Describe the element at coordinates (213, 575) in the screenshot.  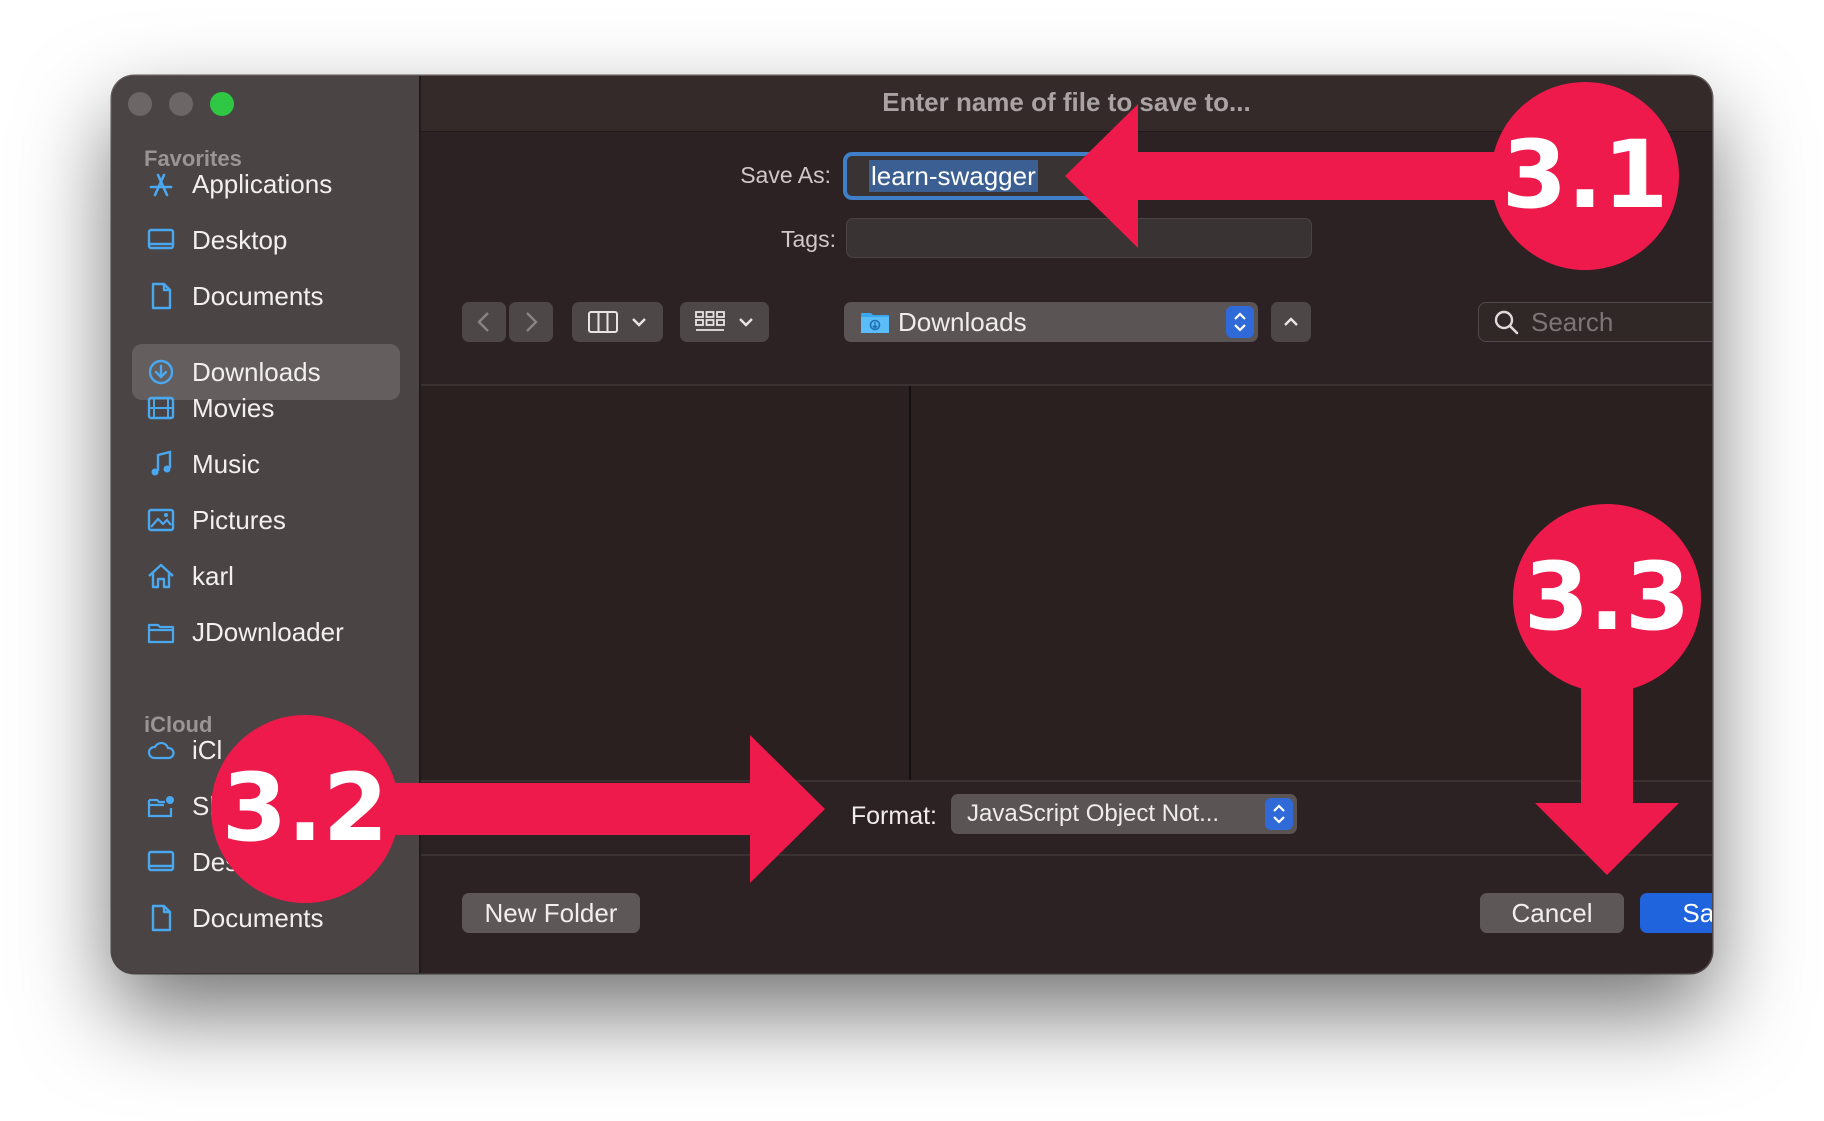
I see `sidebar-item-label: karl` at that location.